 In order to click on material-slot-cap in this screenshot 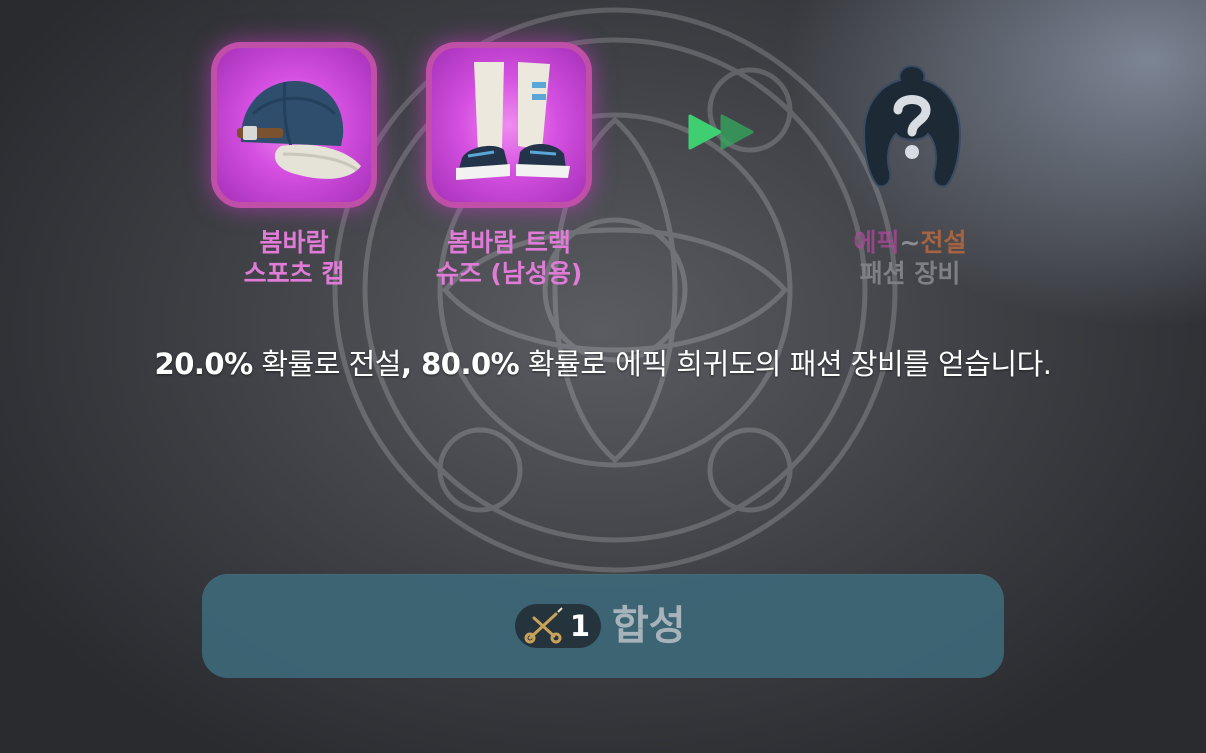, I will do `click(294, 125)`.